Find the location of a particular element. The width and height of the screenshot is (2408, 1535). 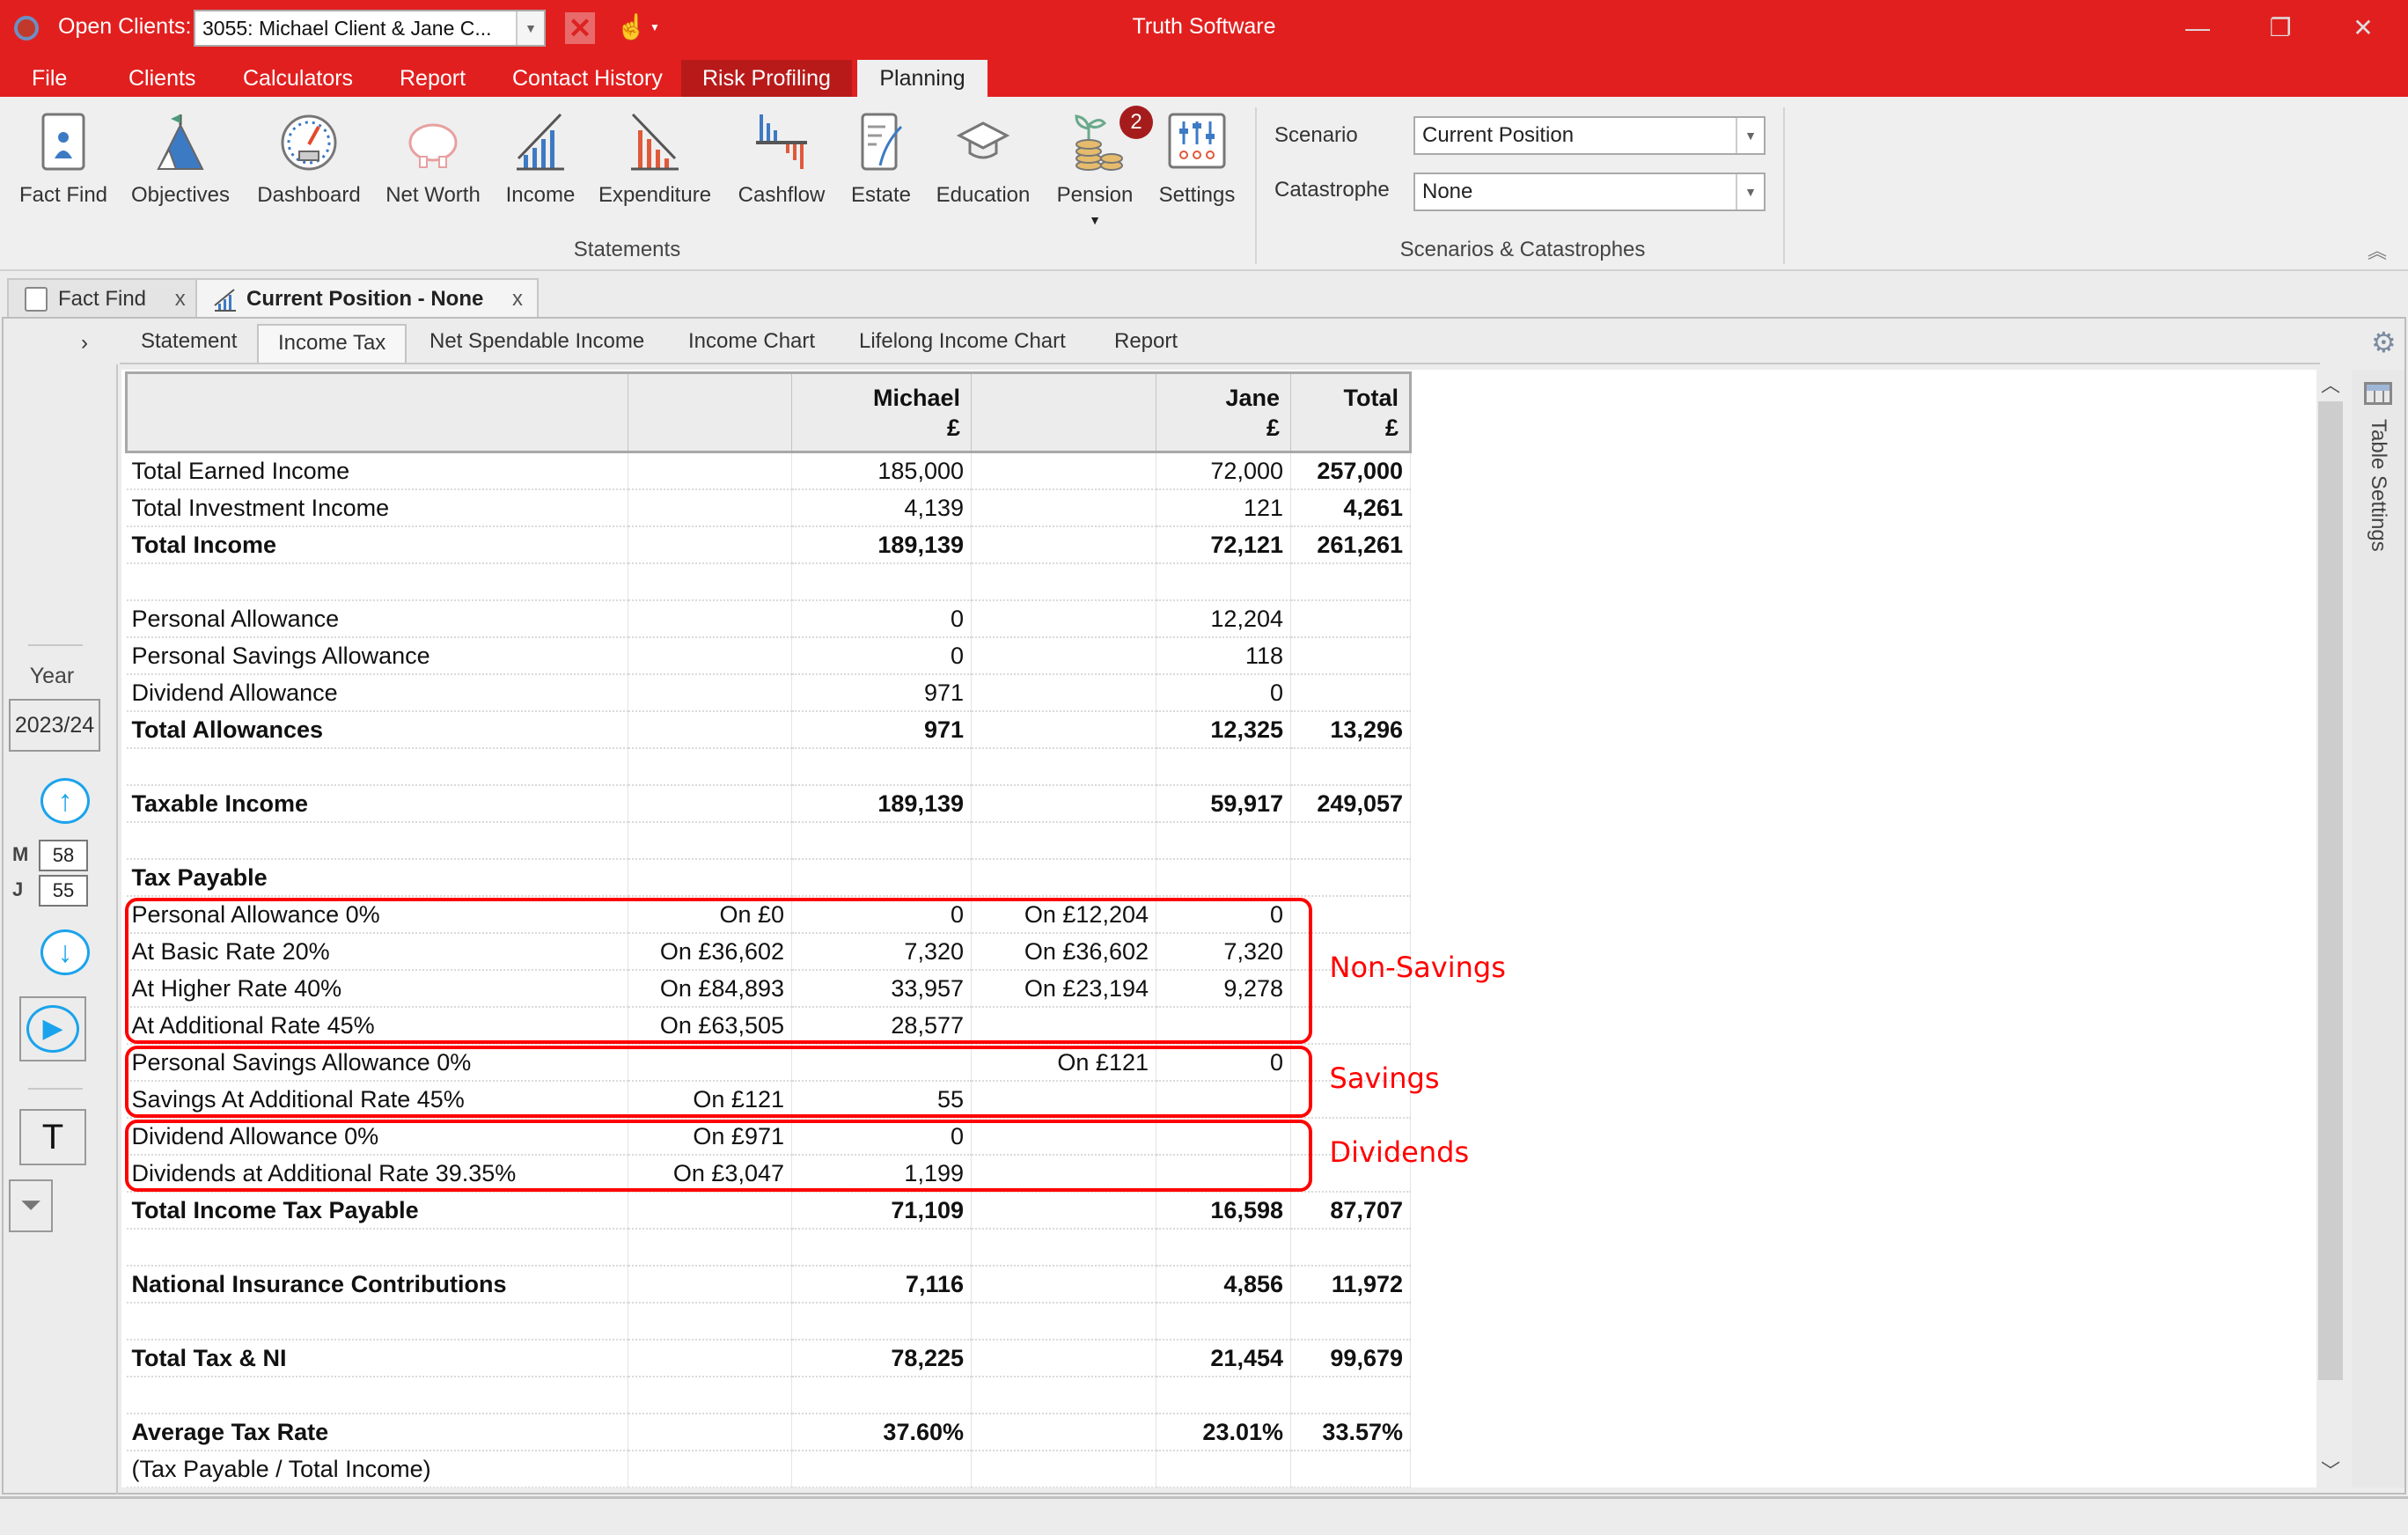

ribbon-net-worth-button: Net Worth is located at coordinates (433, 167).